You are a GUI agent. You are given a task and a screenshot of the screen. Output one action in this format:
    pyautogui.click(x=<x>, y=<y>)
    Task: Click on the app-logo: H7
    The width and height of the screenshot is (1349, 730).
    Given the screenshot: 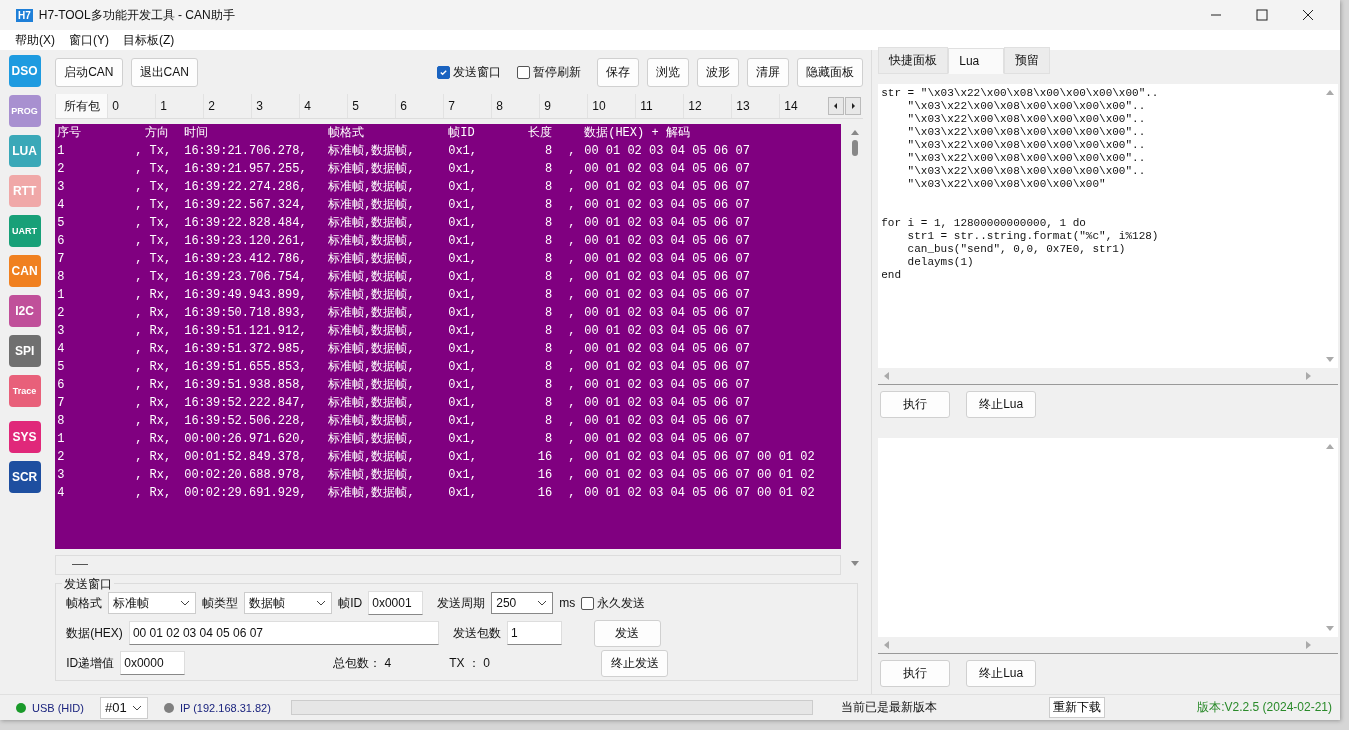 What is the action you would take?
    pyautogui.click(x=24, y=15)
    